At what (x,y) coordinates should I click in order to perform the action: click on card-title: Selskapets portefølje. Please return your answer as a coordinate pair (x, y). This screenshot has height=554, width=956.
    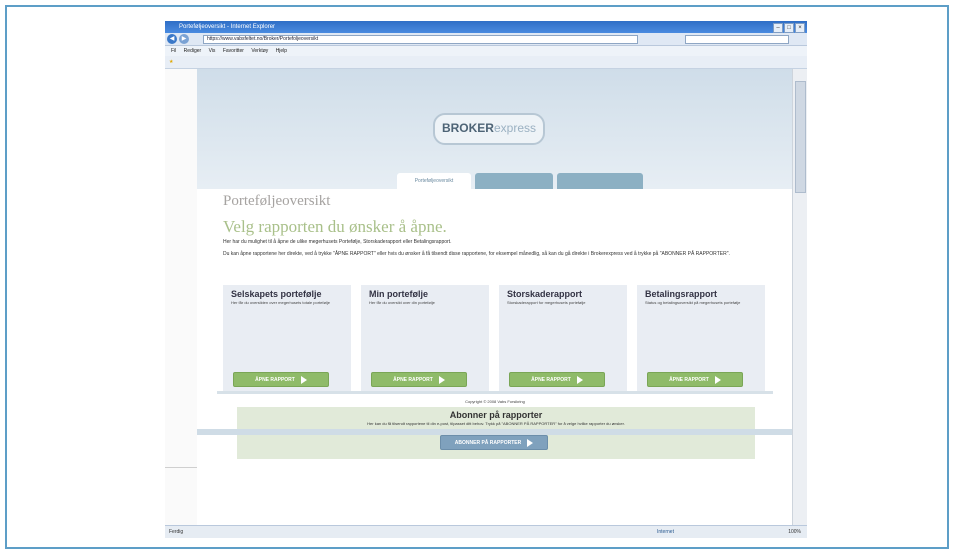
    Looking at the image, I should click on (276, 294).